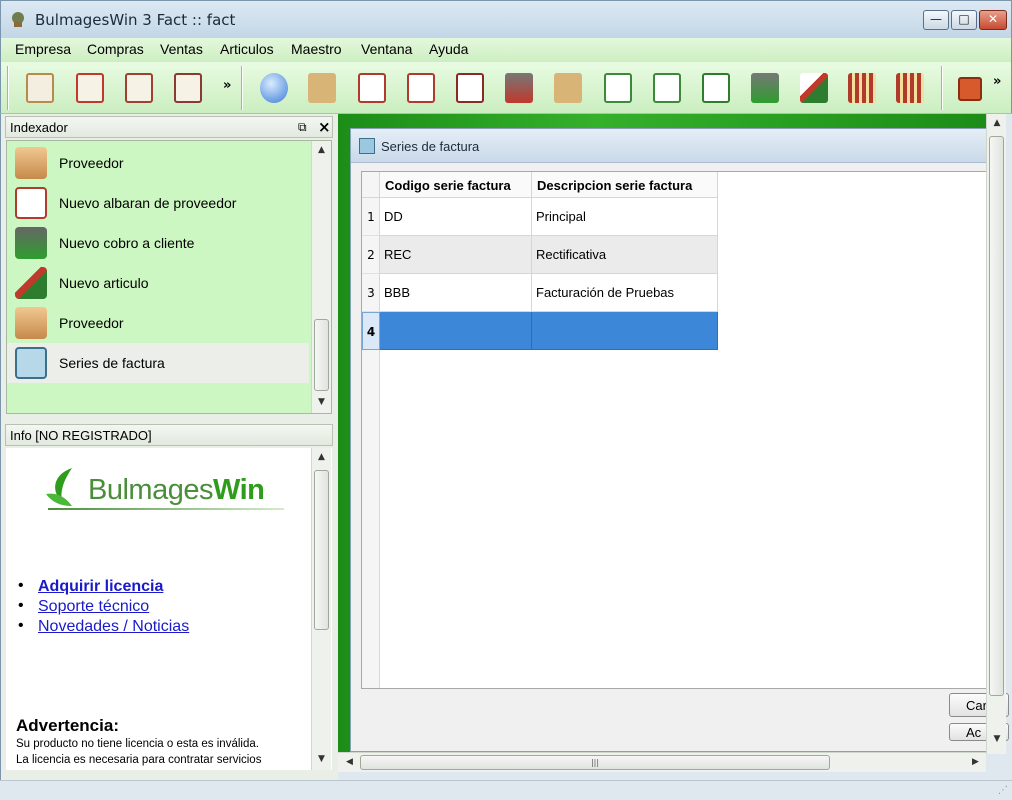 This screenshot has height=800, width=1012. Describe the element at coordinates (316, 49) in the screenshot. I see `menu-maestro: Maestro` at that location.